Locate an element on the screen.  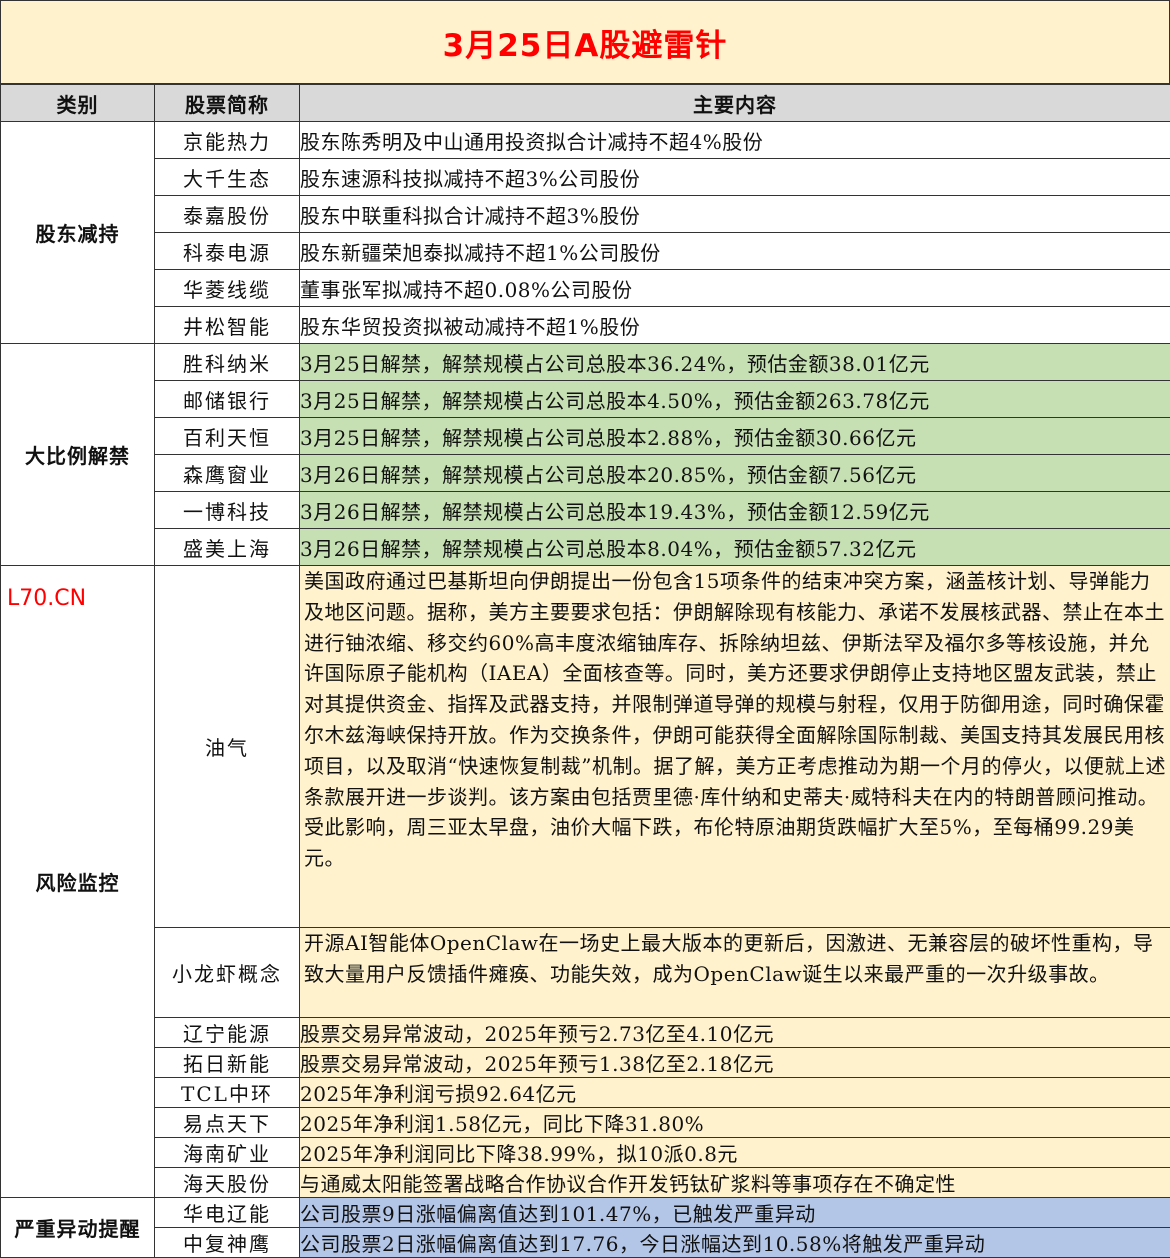
stock-name: 大千生态 is located at coordinates (227, 177).